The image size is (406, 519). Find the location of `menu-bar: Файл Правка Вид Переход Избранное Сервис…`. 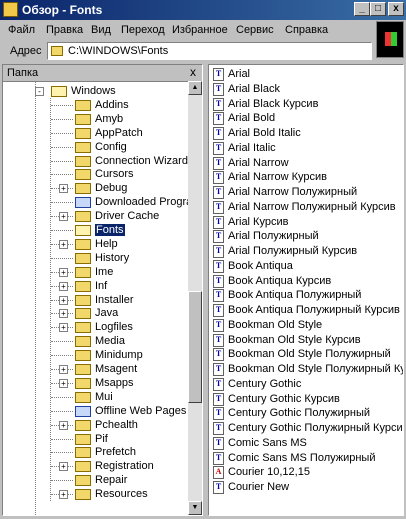

menu-bar: Файл Правка Вид Переход Избранное Сервис… is located at coordinates (203, 30).